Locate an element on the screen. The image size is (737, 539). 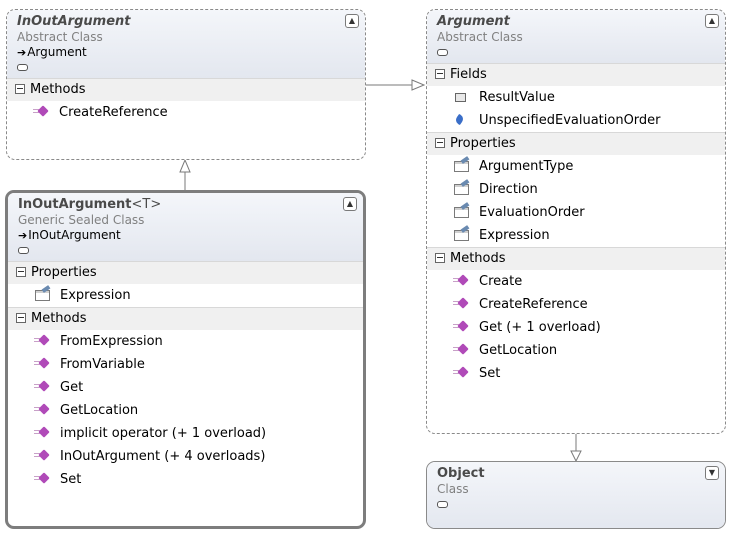
base-class-name: Argument is located at coordinates (57, 52).